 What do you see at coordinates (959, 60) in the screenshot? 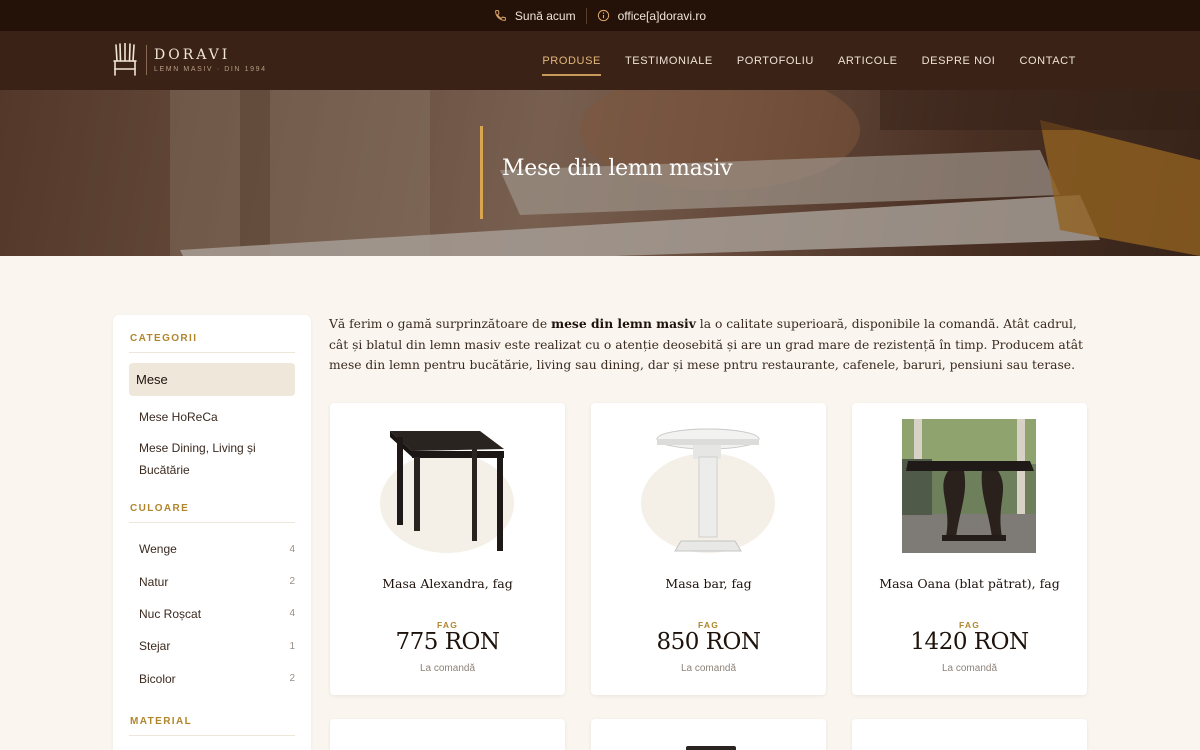
I see `nav-despre-noi: DESPRE NOI` at bounding box center [959, 60].